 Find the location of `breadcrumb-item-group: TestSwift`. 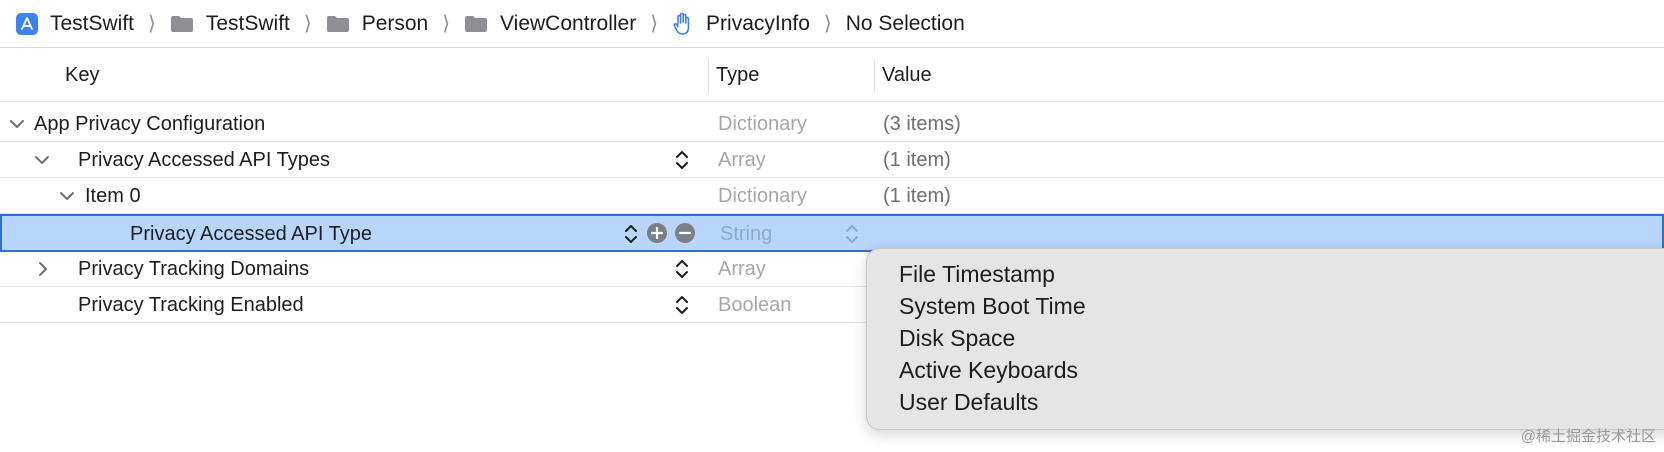

breadcrumb-item-group: TestSwift is located at coordinates (230, 24).